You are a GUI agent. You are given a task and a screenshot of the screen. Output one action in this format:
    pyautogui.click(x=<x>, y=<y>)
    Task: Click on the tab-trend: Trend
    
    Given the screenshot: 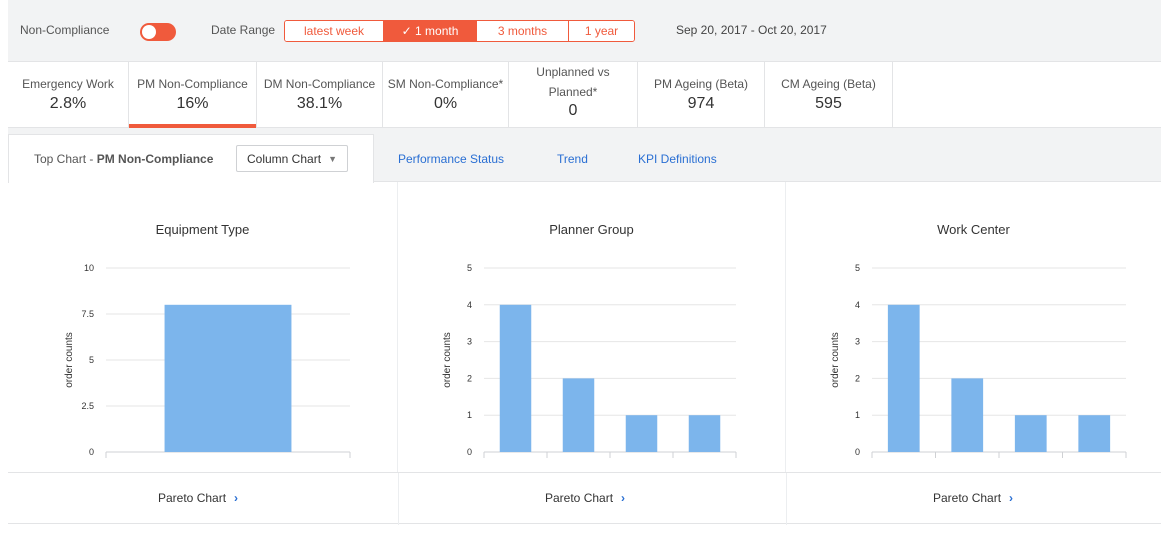 What is the action you would take?
    pyautogui.click(x=572, y=159)
    